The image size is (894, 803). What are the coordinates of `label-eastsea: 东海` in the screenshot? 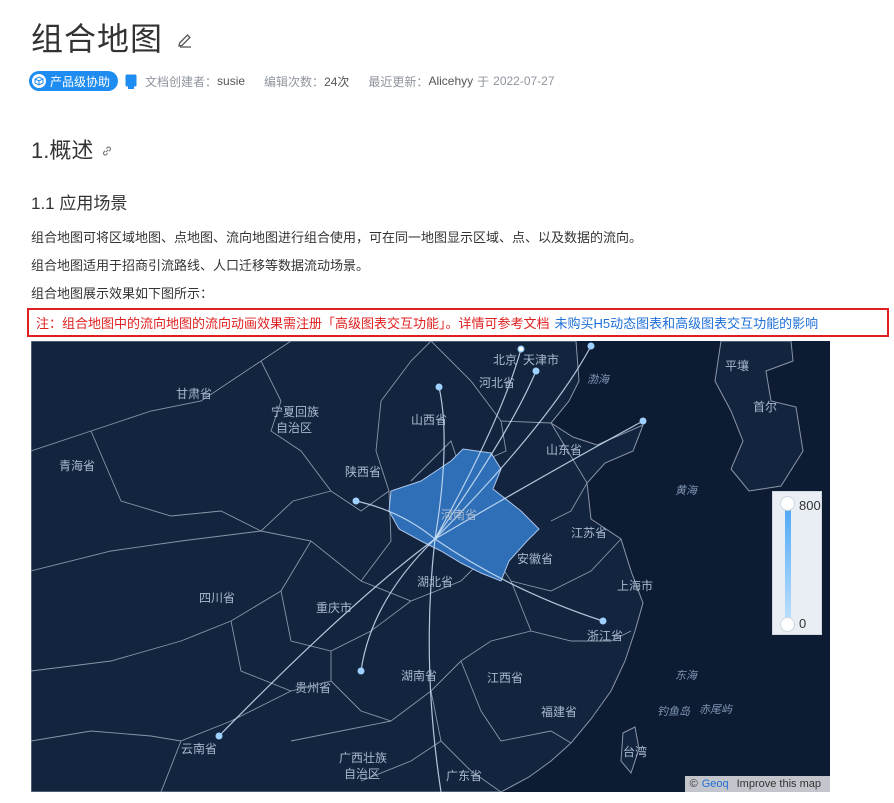 It's located at (686, 676).